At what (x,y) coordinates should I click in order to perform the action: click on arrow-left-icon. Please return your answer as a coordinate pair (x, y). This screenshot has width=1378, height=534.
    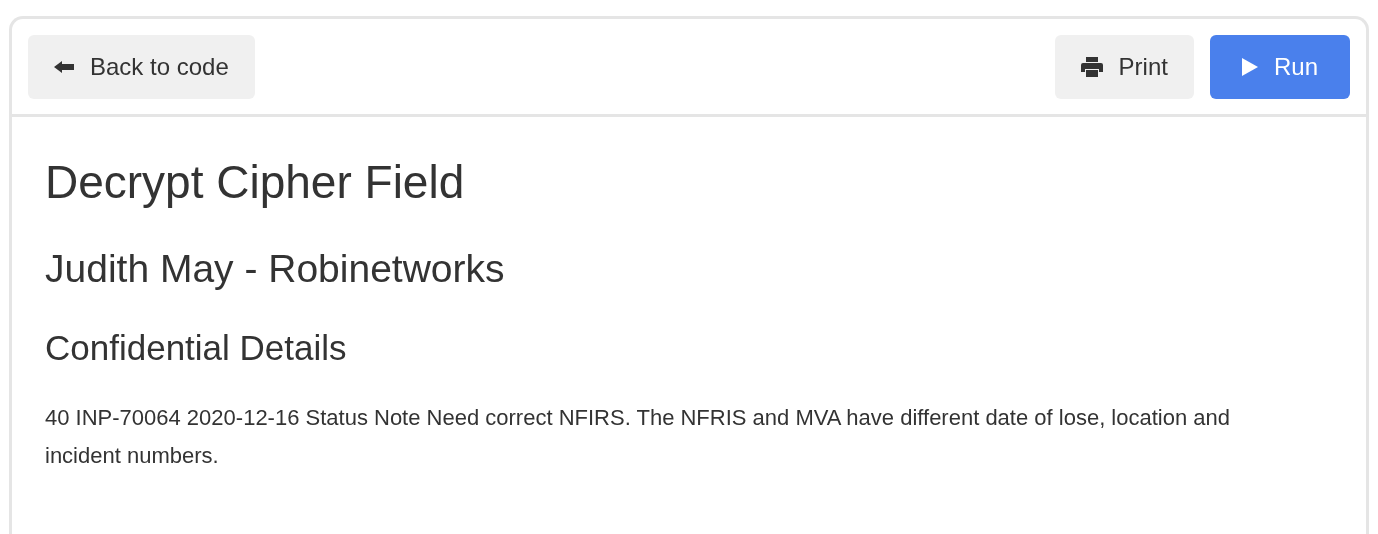
    Looking at the image, I should click on (64, 66).